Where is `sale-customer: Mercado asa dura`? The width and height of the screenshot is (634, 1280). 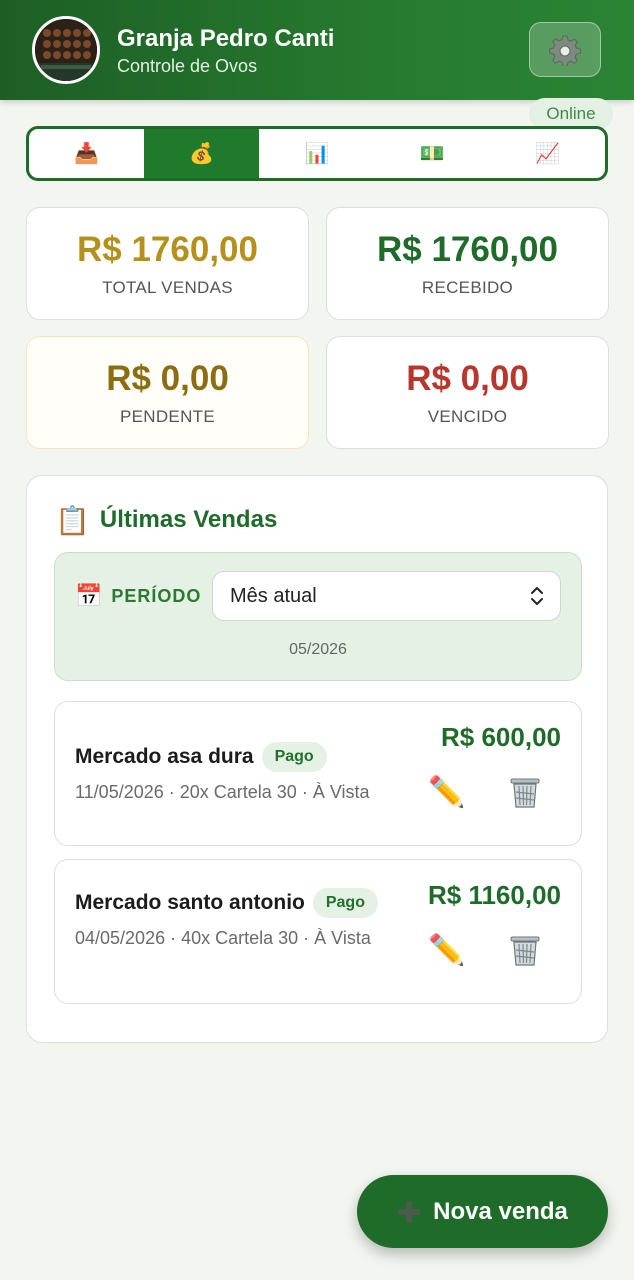 sale-customer: Mercado asa dura is located at coordinates (164, 756).